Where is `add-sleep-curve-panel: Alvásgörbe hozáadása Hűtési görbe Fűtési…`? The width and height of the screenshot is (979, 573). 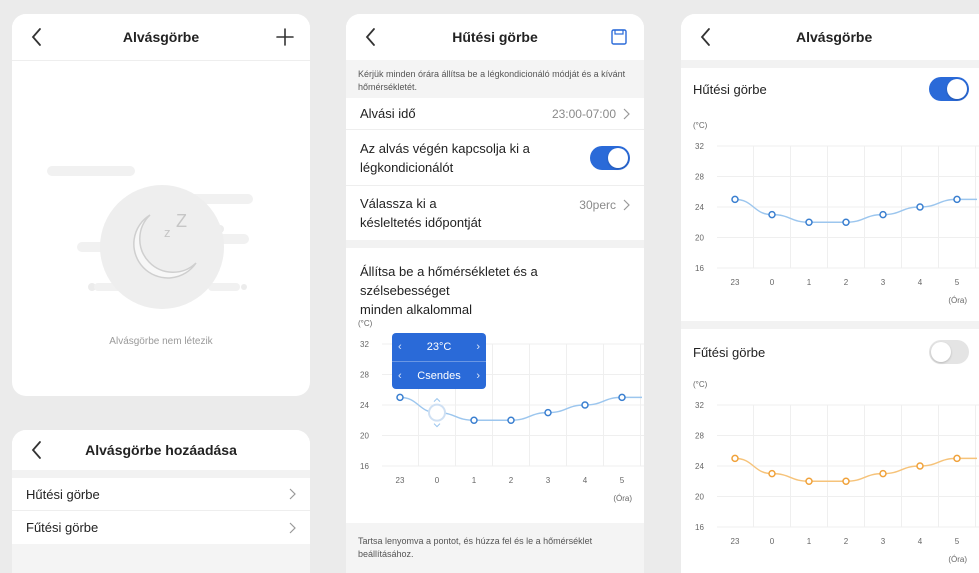
add-sleep-curve-panel: Alvásgörbe hozáadása Hűtési görbe Fűtési… is located at coordinates (161, 501).